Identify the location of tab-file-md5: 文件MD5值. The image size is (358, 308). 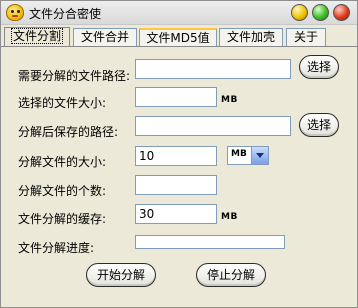
(178, 37).